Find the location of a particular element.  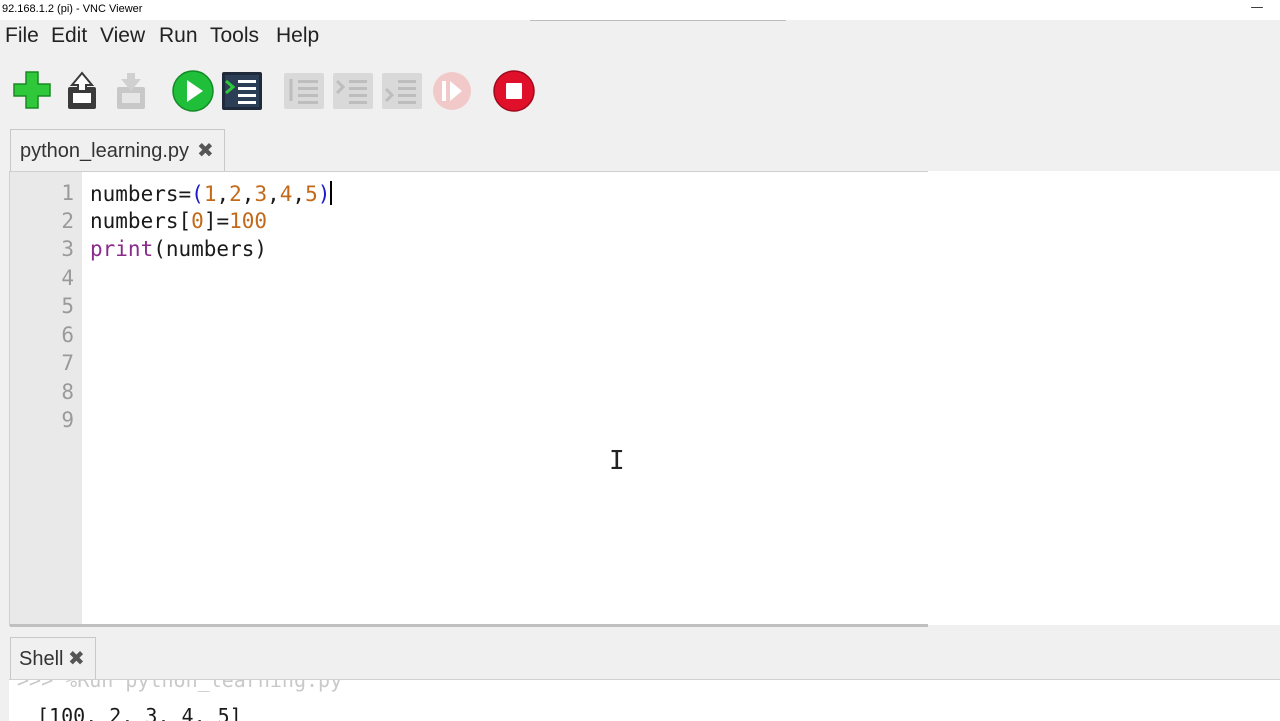

minimize-button: — is located at coordinates (1257, 8).